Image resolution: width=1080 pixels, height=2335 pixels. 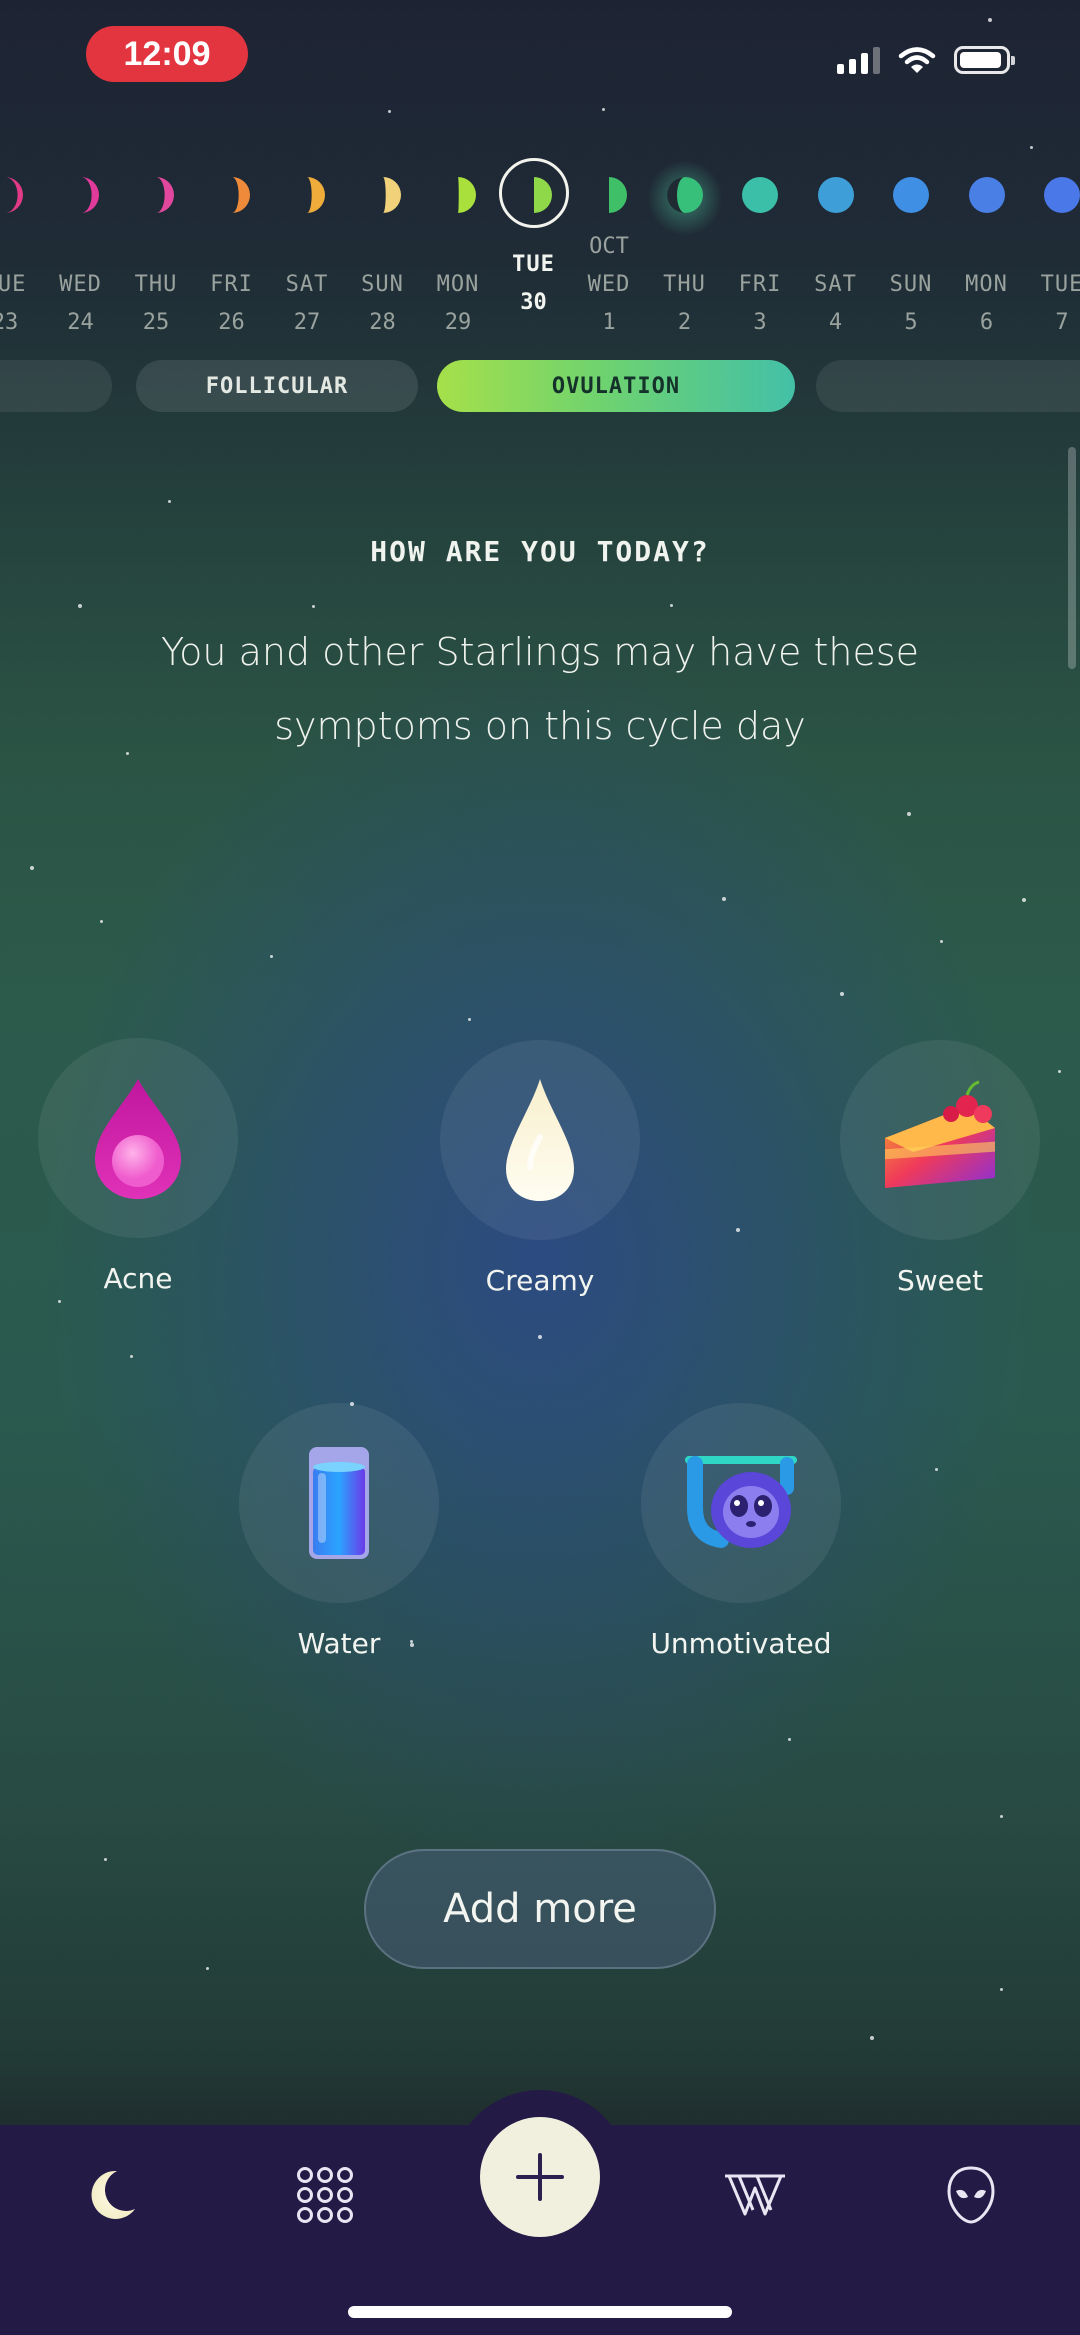 I want to click on nav-add-button, so click(x=540, y=2177).